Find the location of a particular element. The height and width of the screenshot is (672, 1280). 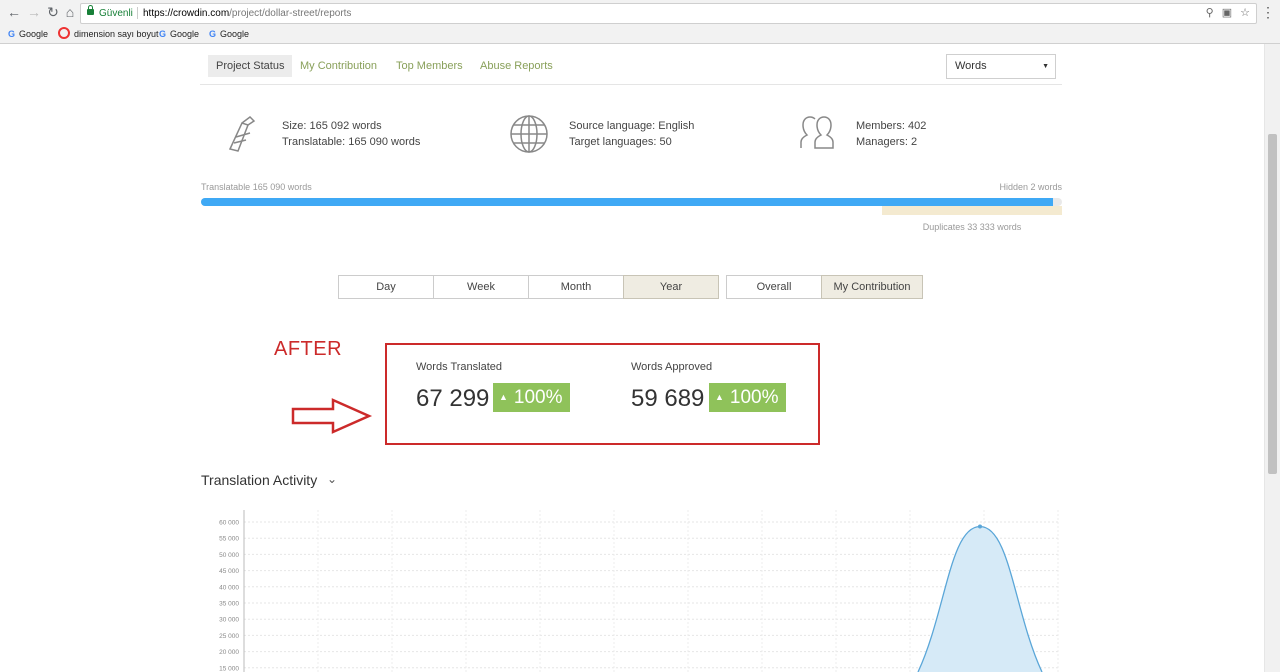

size-text: Size: 165 092 words is located at coordinates (332, 126).